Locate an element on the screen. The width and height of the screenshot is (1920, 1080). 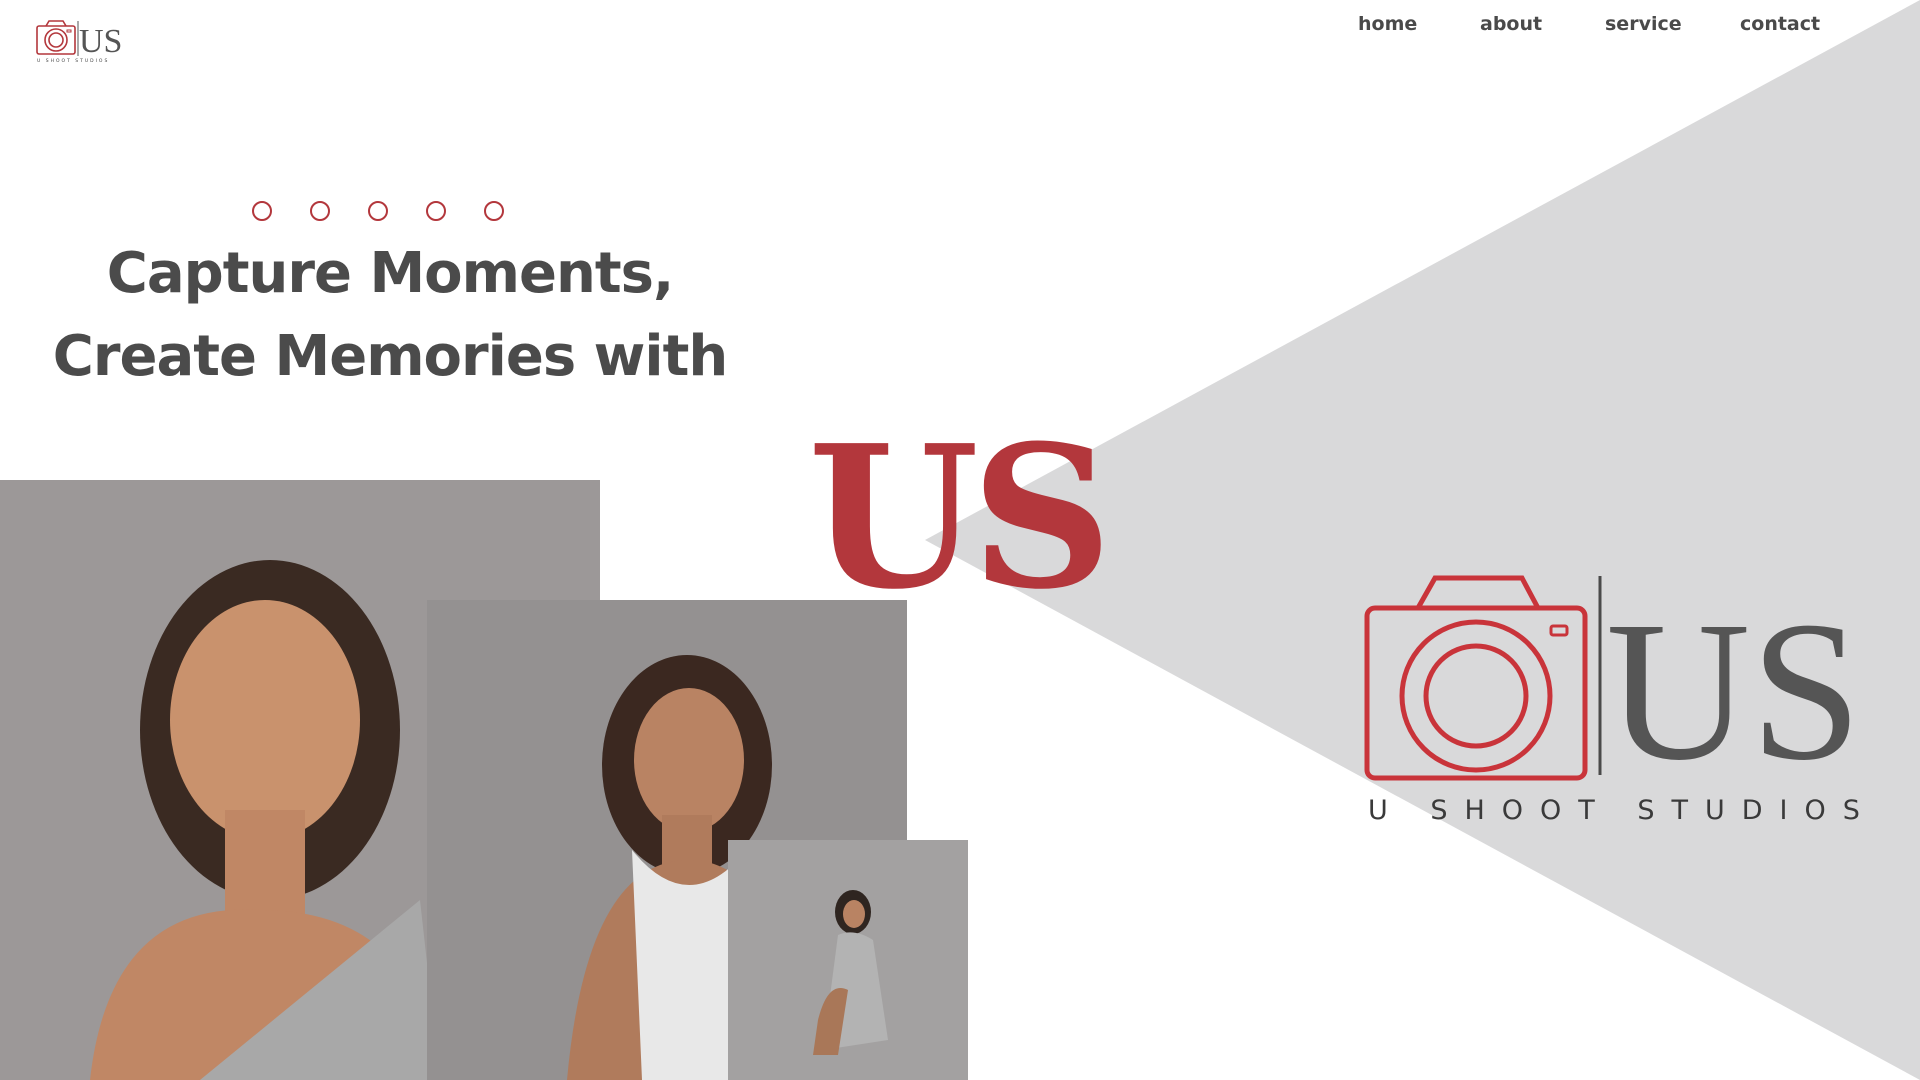
hero-headline-line1: Capture Moments, is located at coordinates (390, 273).